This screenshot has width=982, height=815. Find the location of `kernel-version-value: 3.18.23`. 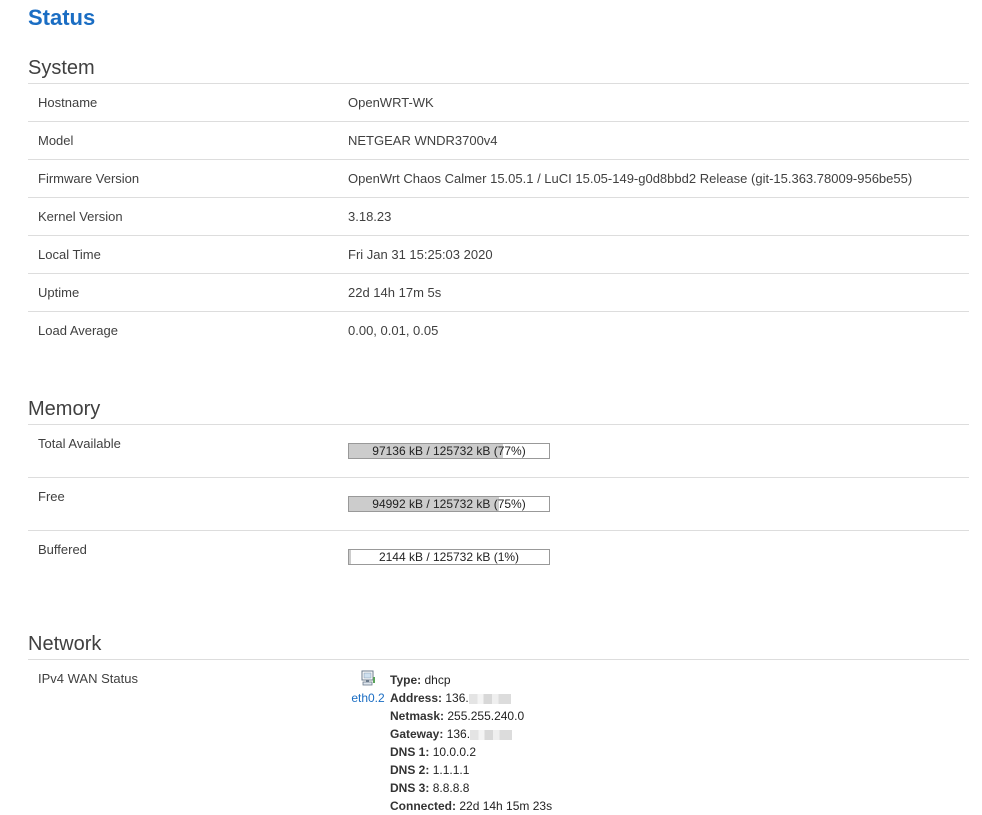

kernel-version-value: 3.18.23 is located at coordinates (658, 216).